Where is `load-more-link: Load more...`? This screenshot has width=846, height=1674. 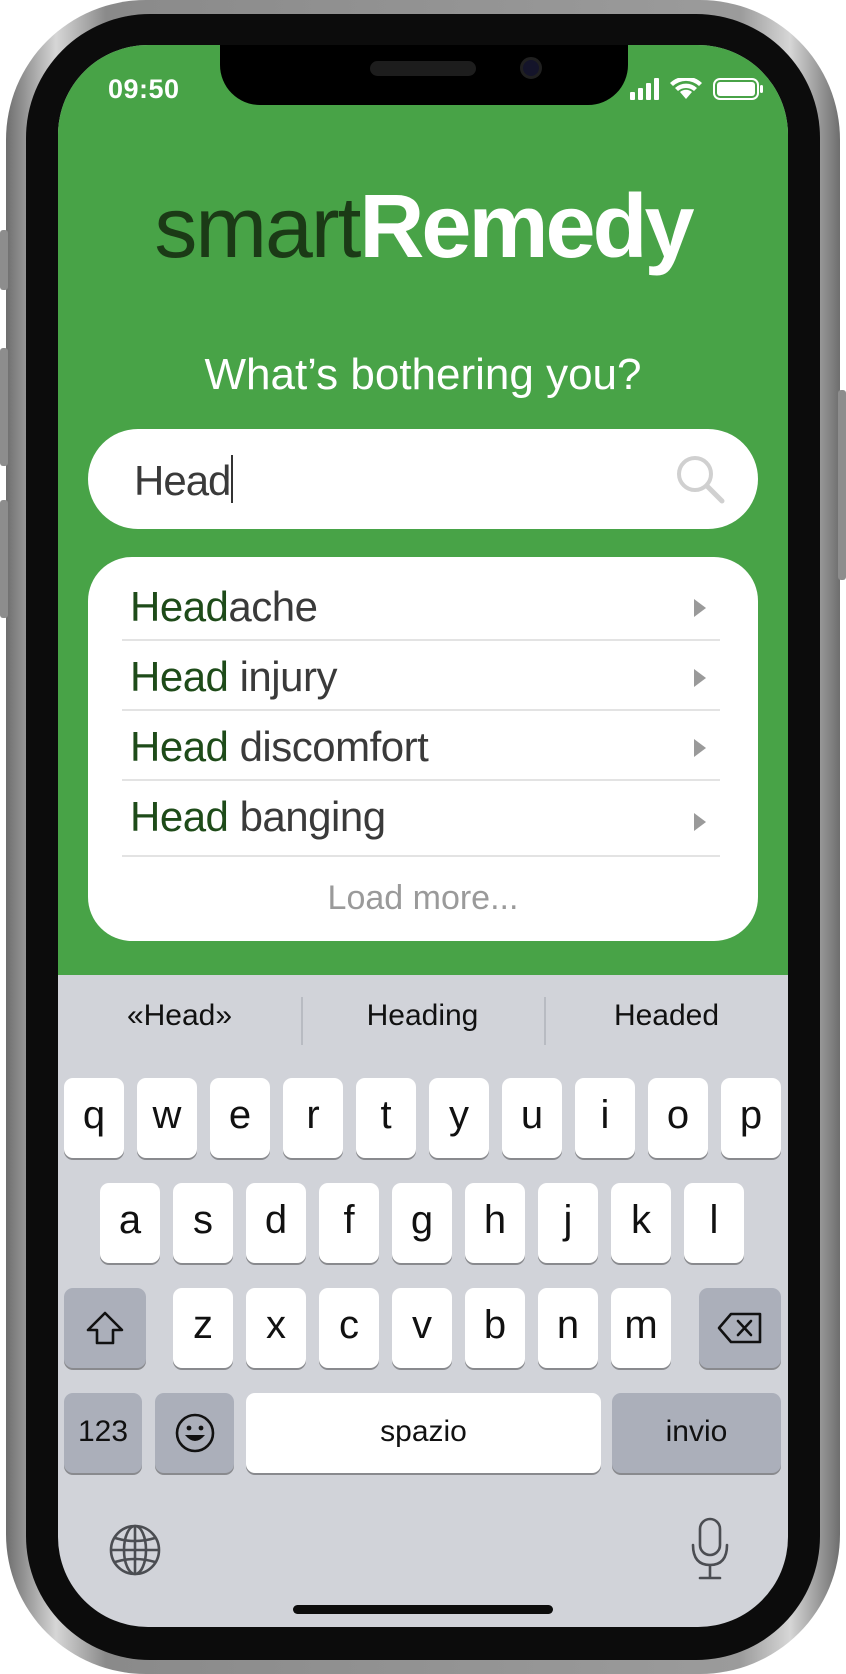 load-more-link: Load more... is located at coordinates (423, 898).